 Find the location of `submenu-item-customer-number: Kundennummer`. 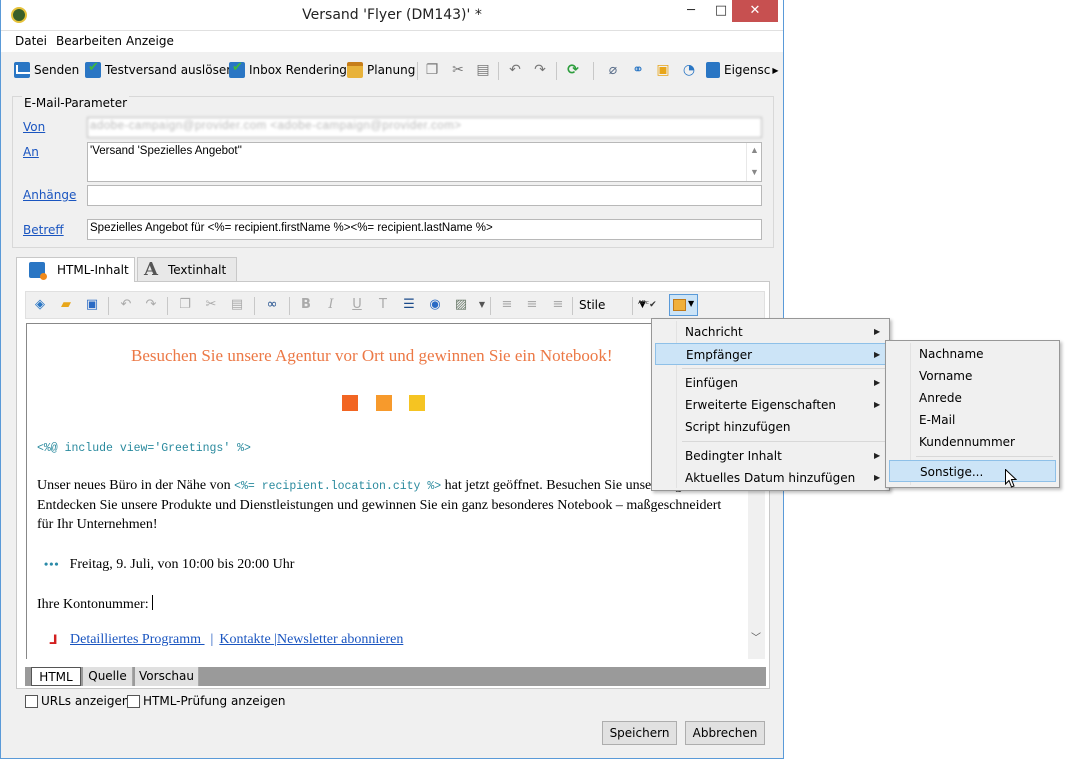

submenu-item-customer-number: Kundennummer is located at coordinates (972, 442).